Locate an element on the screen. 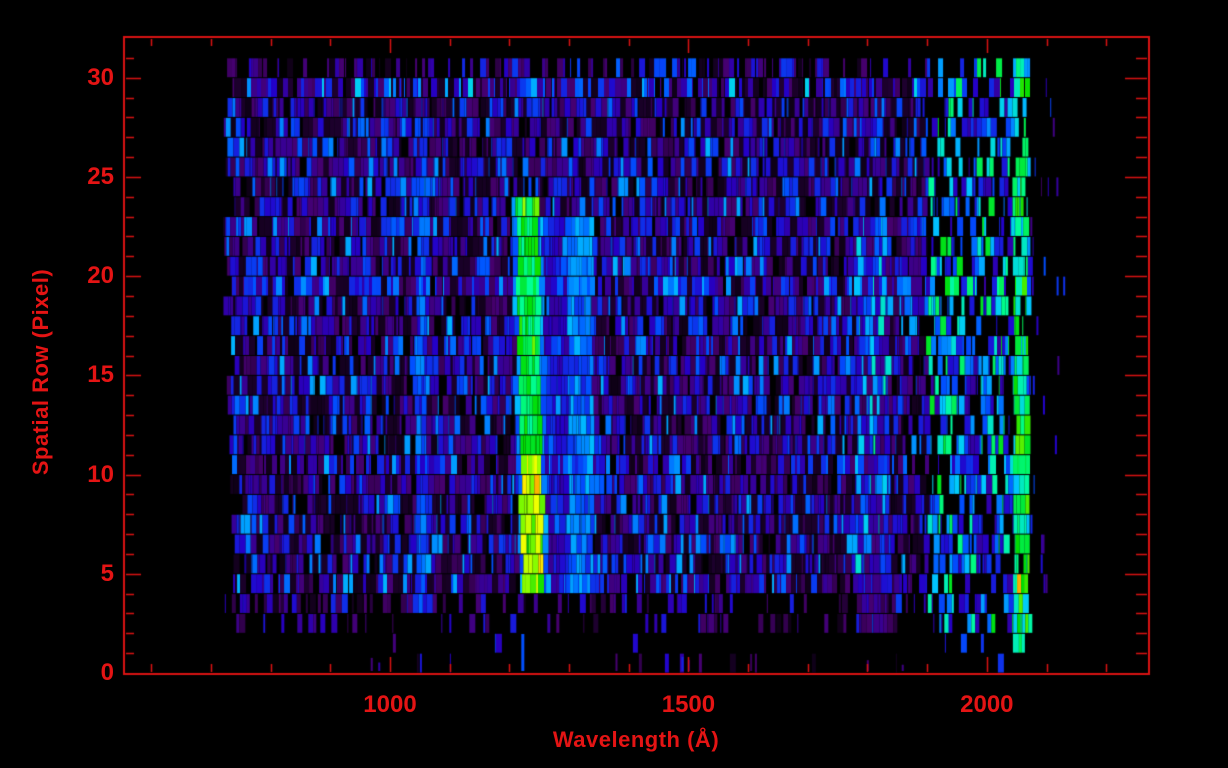 The height and width of the screenshot is (768, 1228). y-tick-label-0: 0 is located at coordinates (107, 672).